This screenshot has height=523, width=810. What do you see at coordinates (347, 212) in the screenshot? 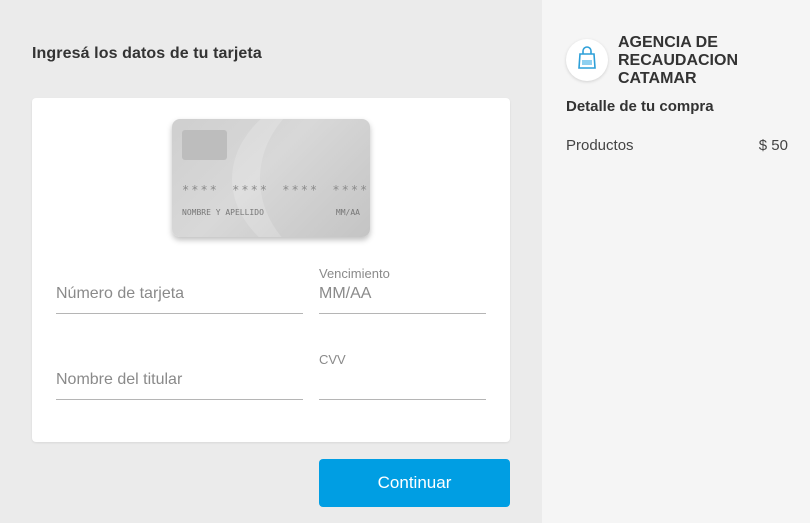
I see `card-preview-expiry: MM/AA` at bounding box center [347, 212].